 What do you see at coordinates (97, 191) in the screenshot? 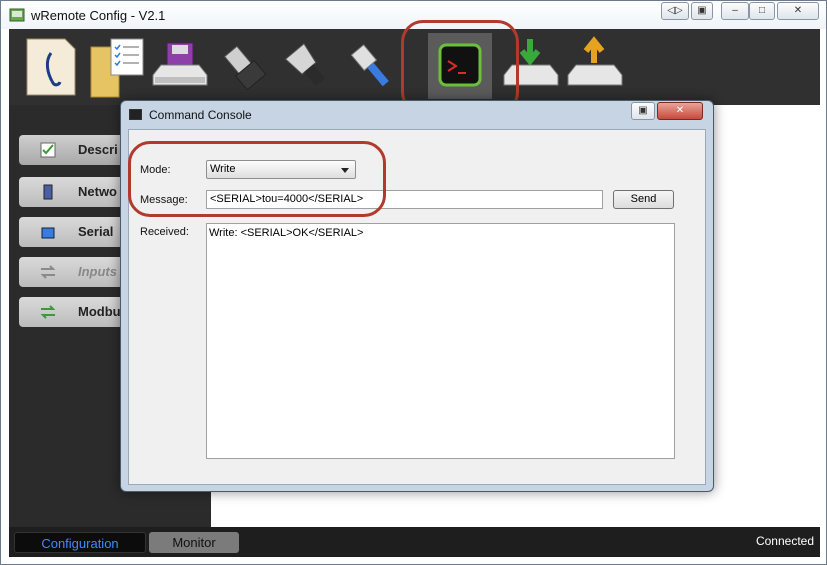
I see `sidebar-item-label: Netwo` at bounding box center [97, 191].